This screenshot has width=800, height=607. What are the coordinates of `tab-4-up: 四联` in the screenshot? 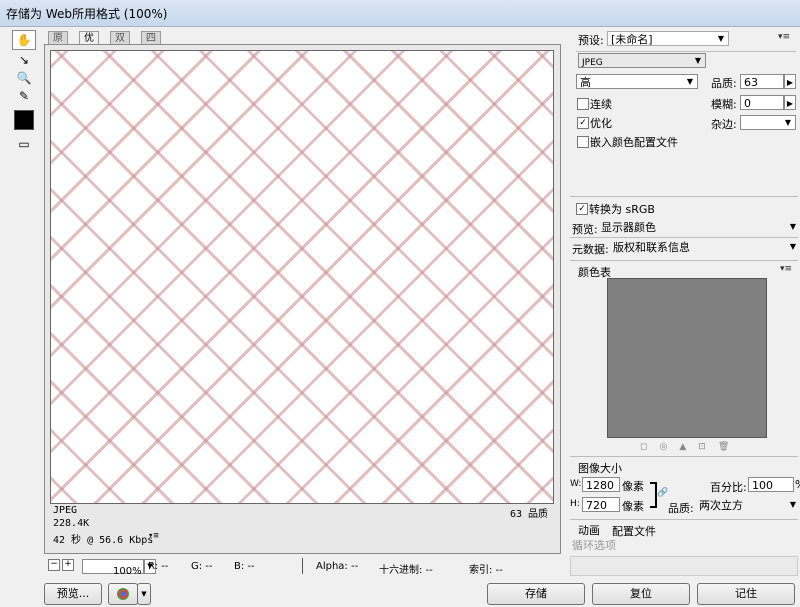 It's located at (151, 44).